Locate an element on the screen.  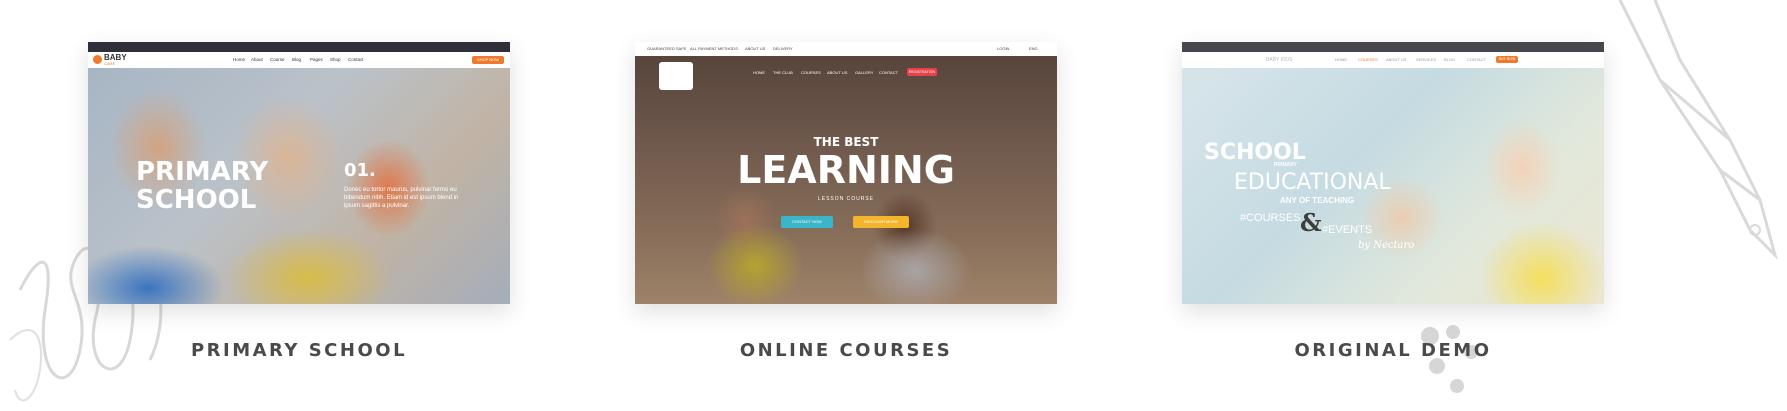
mini-buy-button: BUY NOW is located at coordinates (1507, 59).